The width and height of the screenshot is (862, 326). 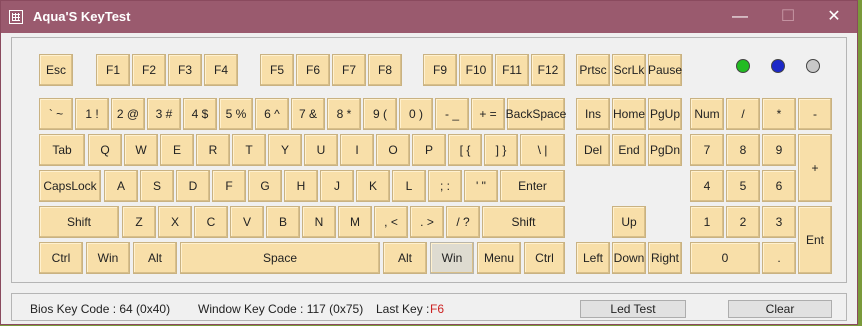 What do you see at coordinates (707, 222) in the screenshot?
I see `key-numpad-1: 1` at bounding box center [707, 222].